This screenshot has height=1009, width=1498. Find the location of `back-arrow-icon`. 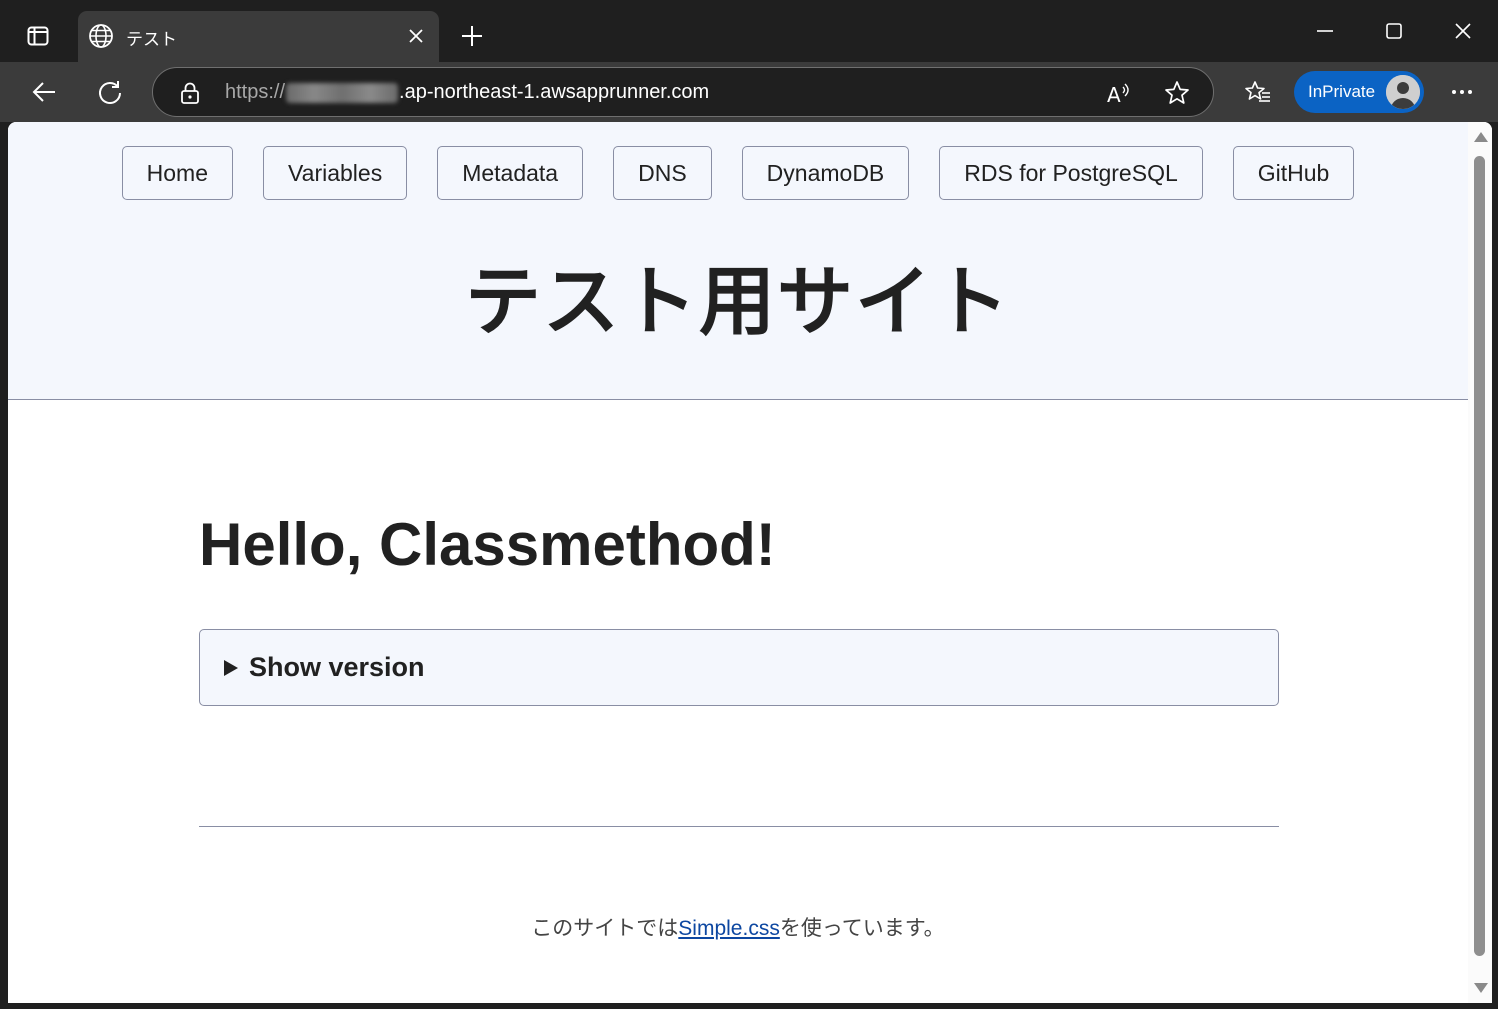

back-arrow-icon is located at coordinates (43, 92).